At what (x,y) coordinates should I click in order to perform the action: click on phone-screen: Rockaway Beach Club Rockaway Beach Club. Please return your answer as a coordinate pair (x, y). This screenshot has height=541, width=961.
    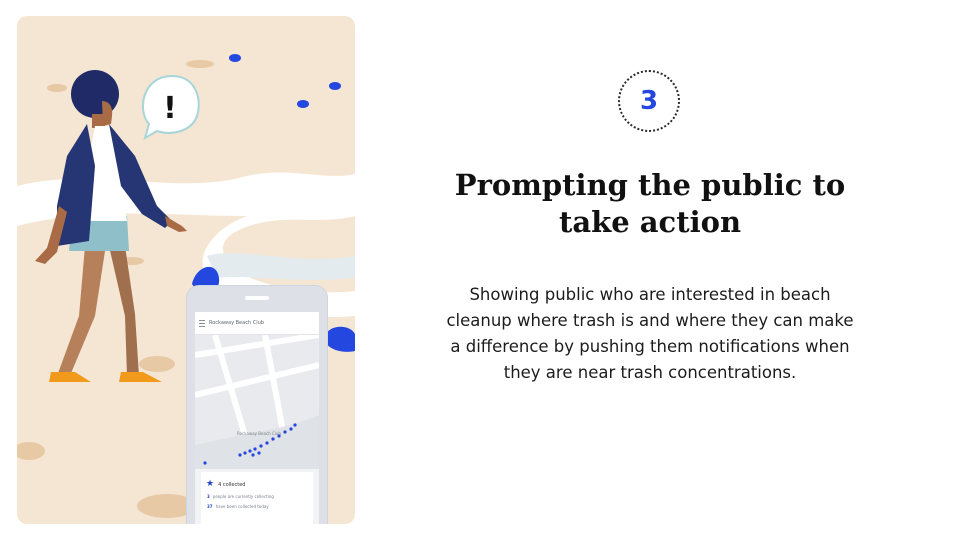
    Looking at the image, I should click on (257, 418).